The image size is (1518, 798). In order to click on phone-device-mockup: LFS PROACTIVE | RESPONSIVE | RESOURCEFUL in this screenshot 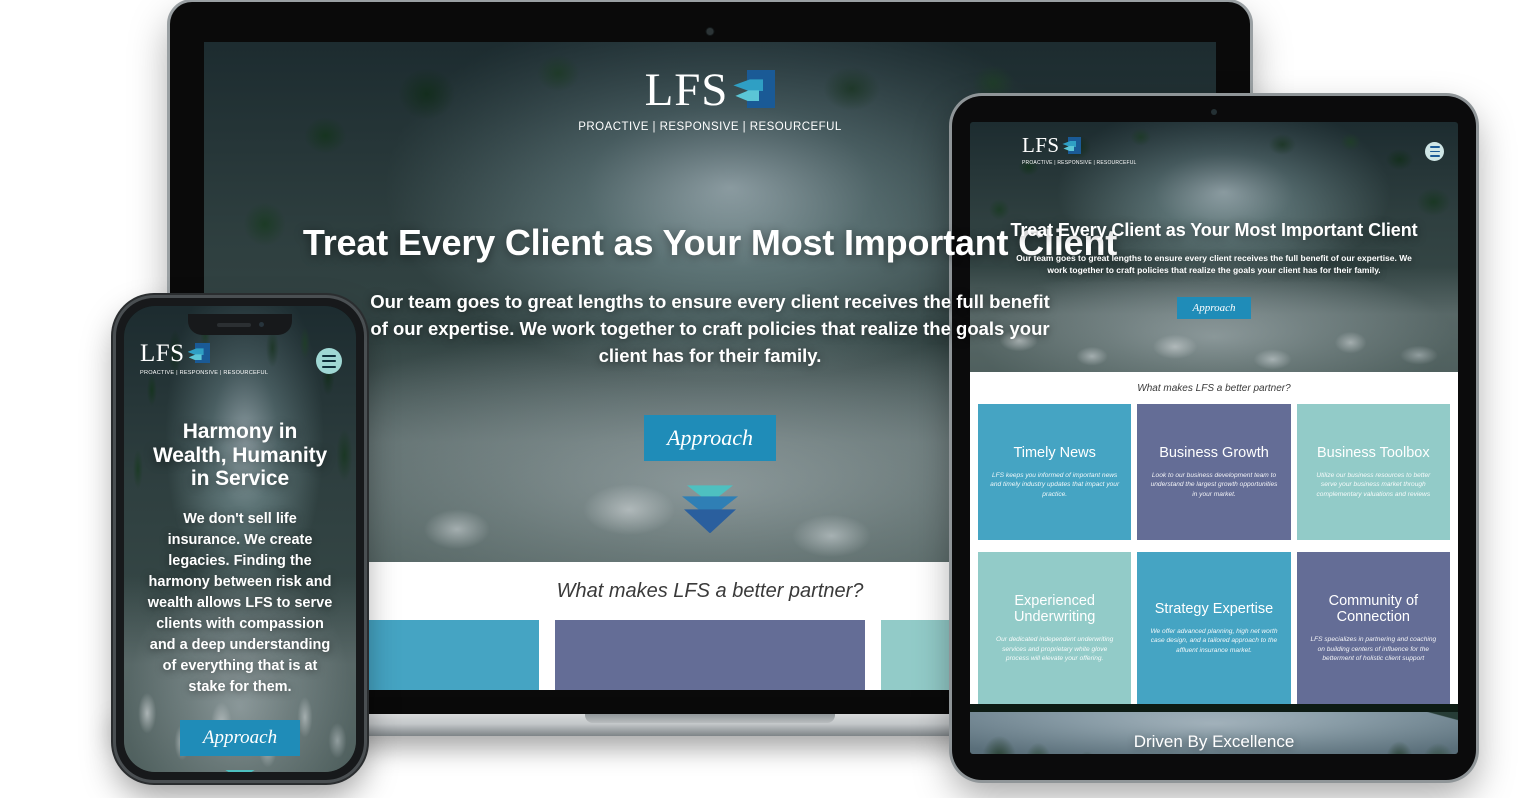, I will do `click(240, 539)`.